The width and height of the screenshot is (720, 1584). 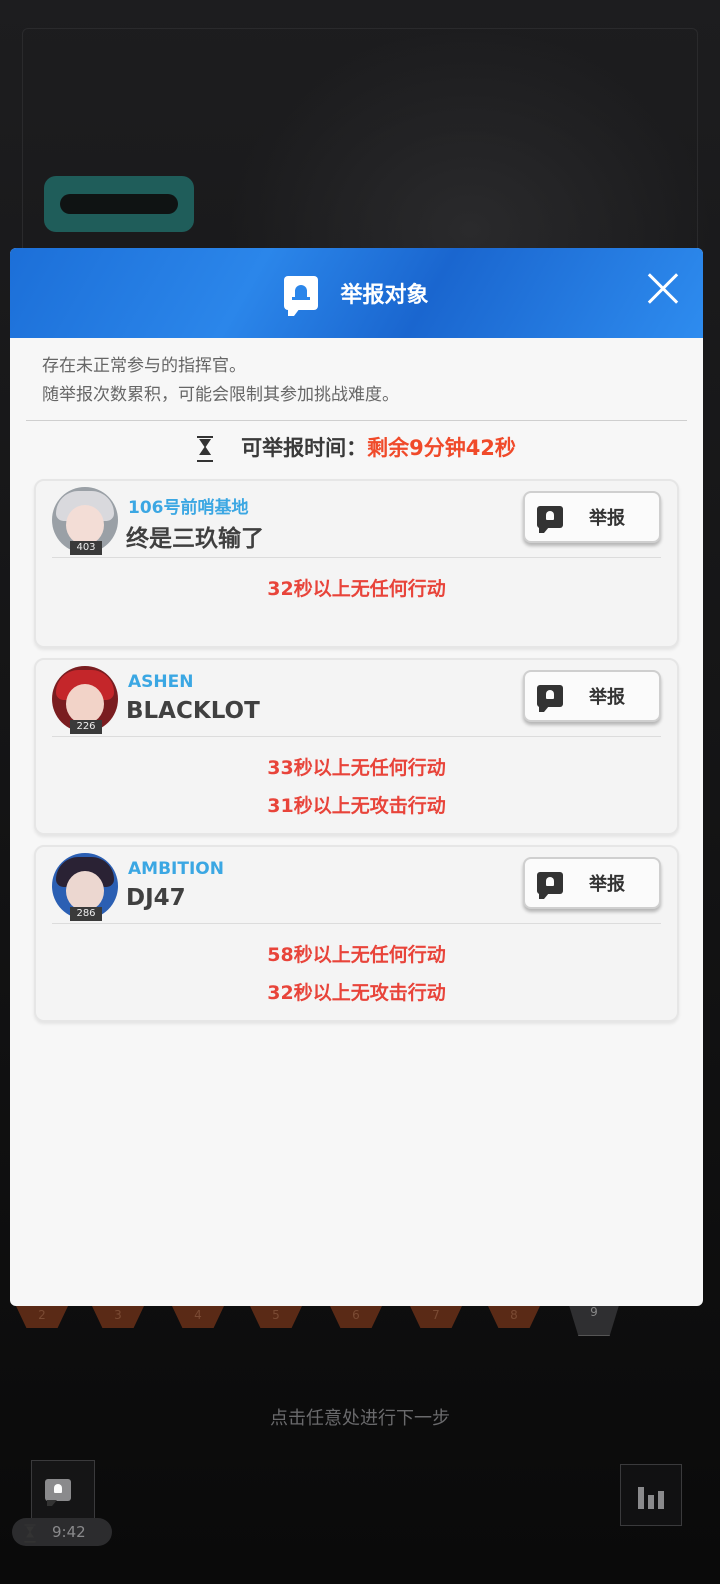 What do you see at coordinates (198, 1317) in the screenshot?
I see `stage-number: 4` at bounding box center [198, 1317].